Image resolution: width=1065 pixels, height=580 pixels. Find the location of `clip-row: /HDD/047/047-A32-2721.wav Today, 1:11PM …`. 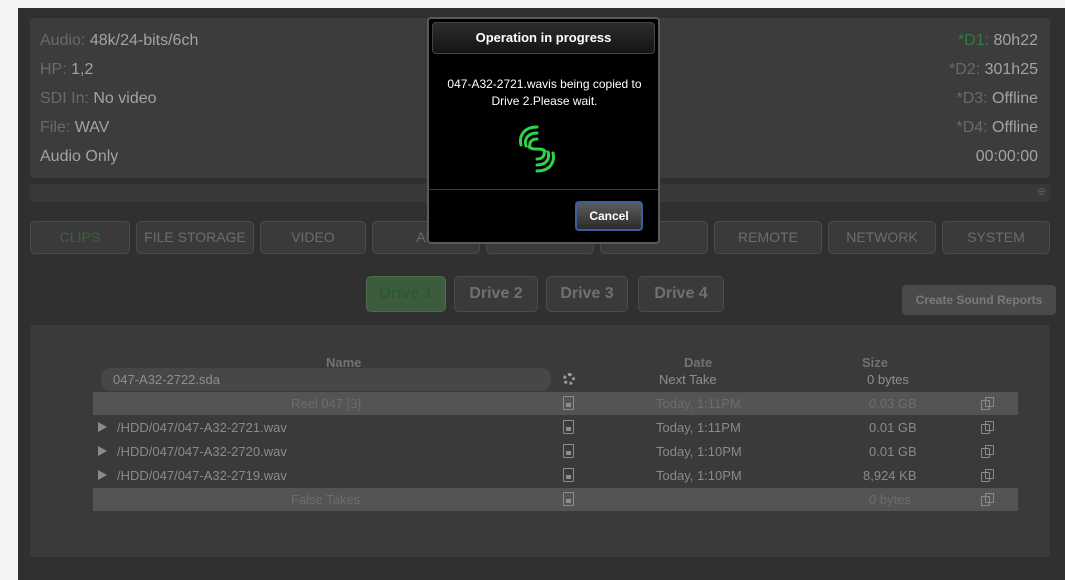

clip-row: /HDD/047/047-A32-2721.wav Today, 1:11PM … is located at coordinates (555, 427).